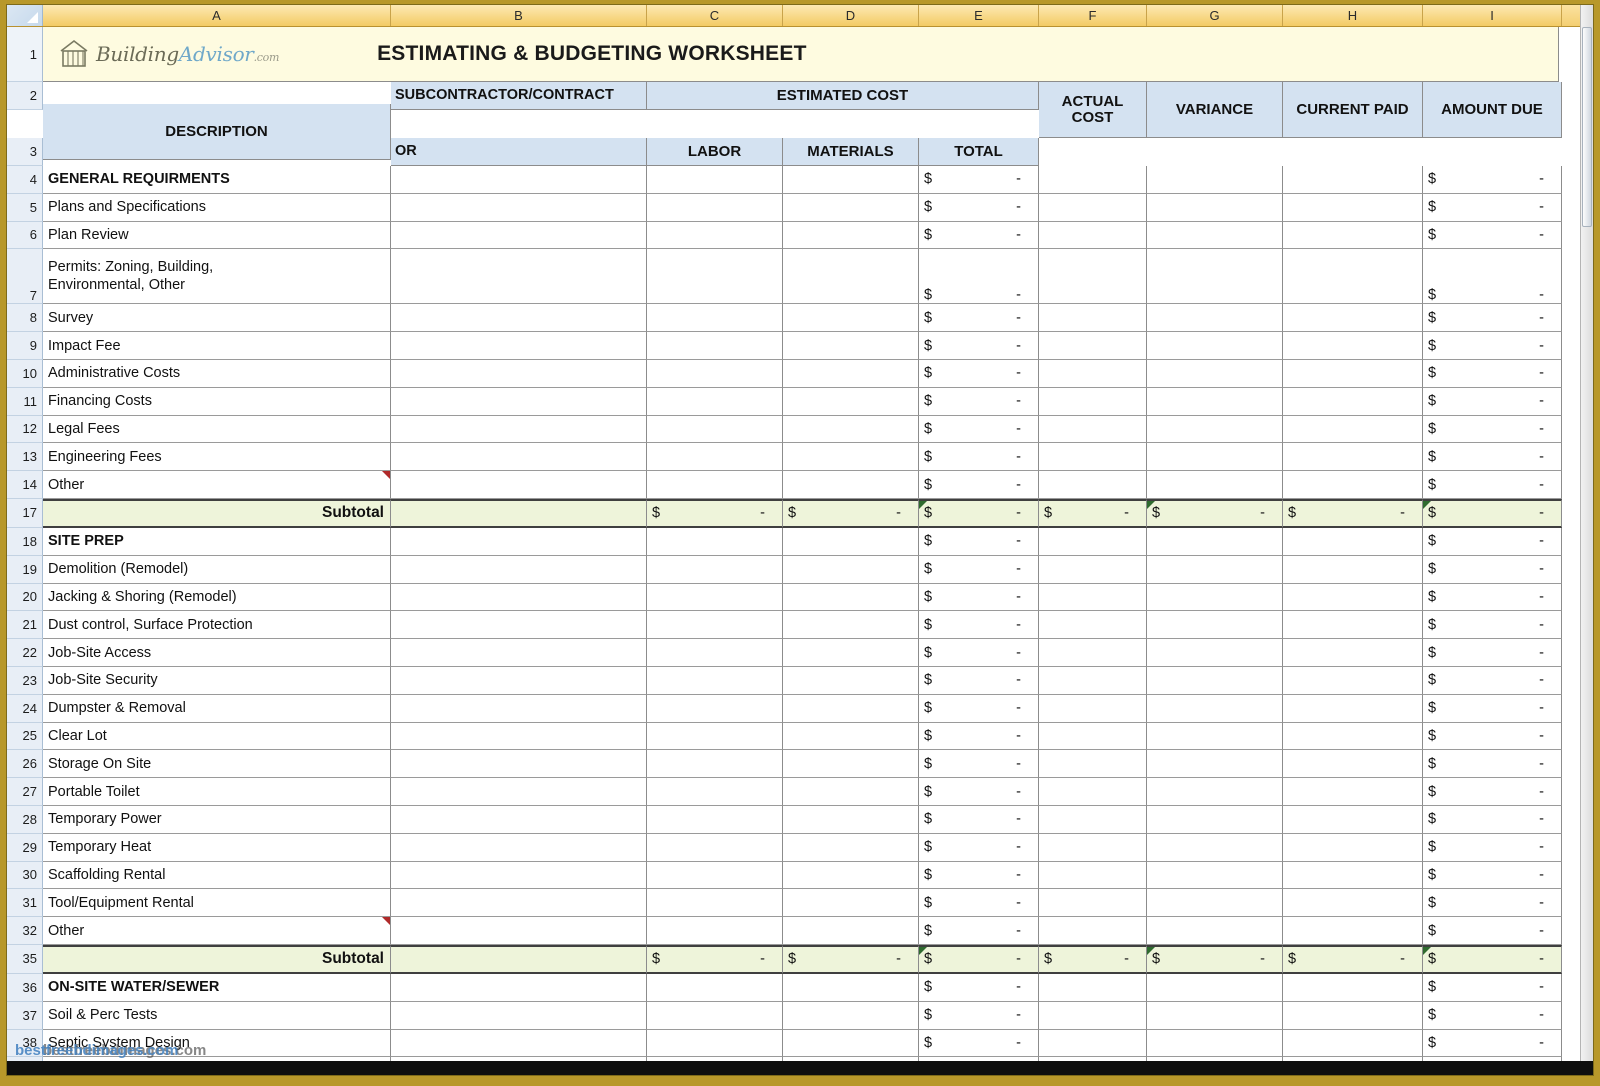  I want to click on description-cell: Plan Review, so click(217, 235).